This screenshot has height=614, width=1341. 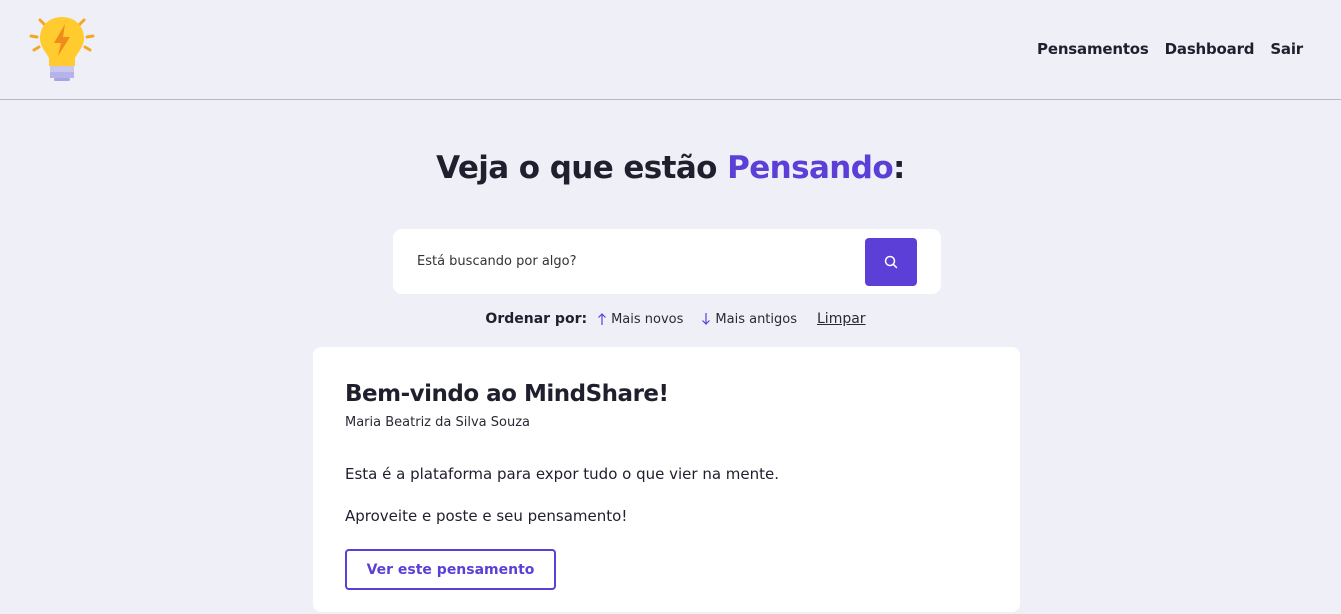 I want to click on nav-item-dashboard: Dashboard, so click(x=1210, y=49).